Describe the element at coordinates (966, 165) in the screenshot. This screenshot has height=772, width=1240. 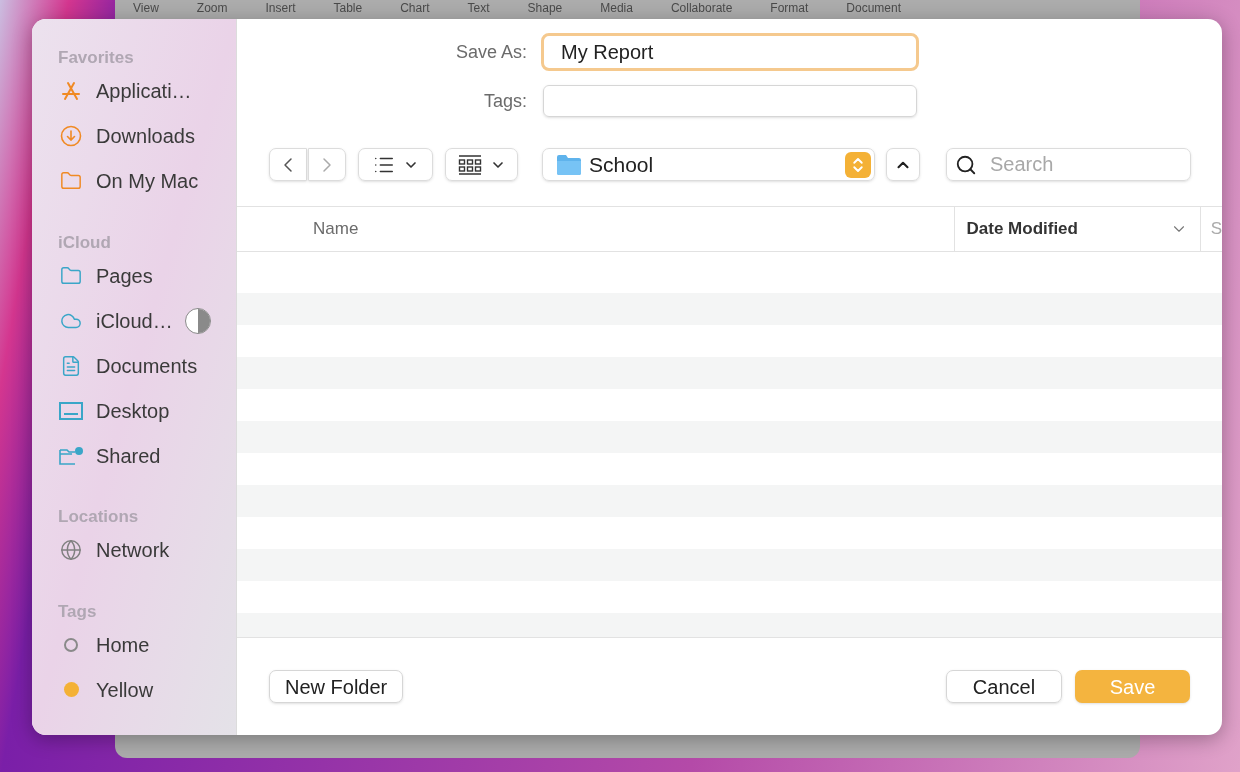
I see `search-icon` at that location.